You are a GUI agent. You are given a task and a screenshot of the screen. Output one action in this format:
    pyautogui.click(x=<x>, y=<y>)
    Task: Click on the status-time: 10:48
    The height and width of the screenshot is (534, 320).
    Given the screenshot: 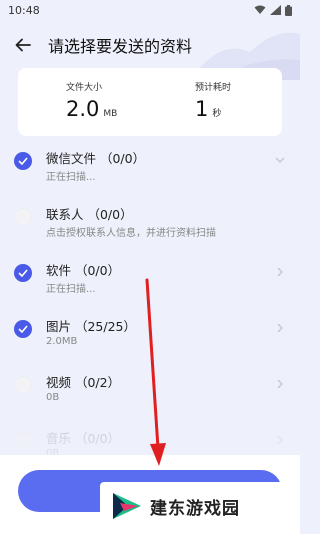 What is the action you would take?
    pyautogui.click(x=24, y=10)
    